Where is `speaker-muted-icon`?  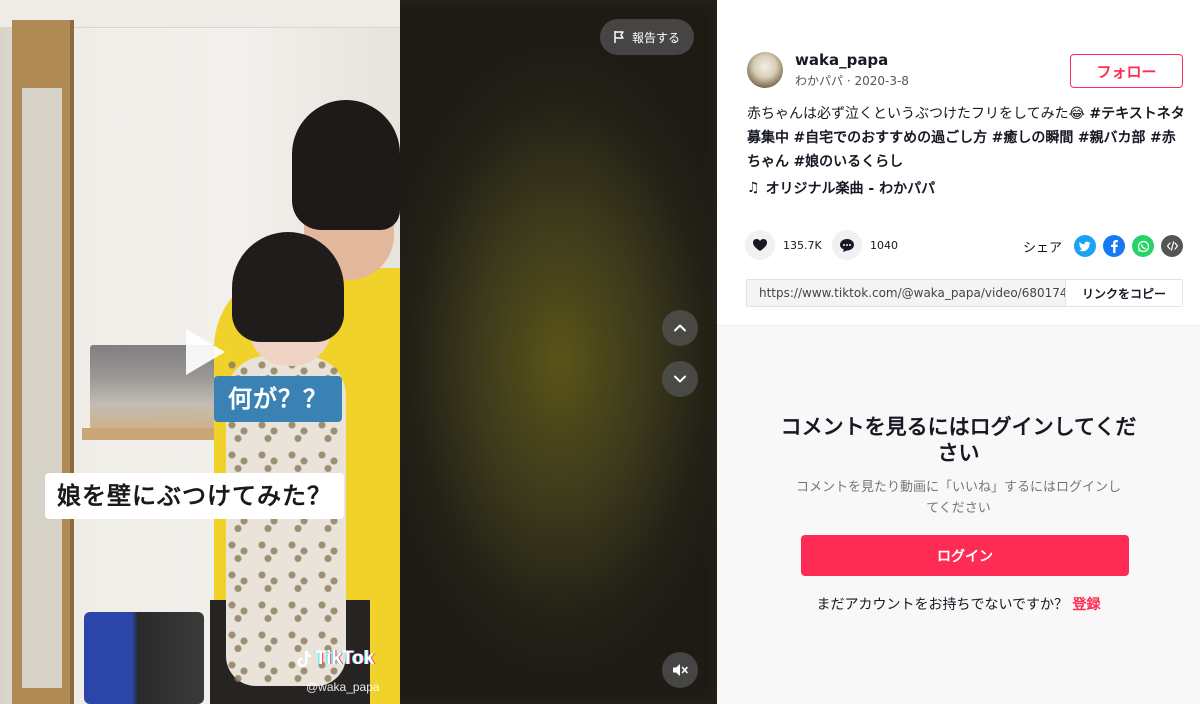
speaker-muted-icon is located at coordinates (680, 670).